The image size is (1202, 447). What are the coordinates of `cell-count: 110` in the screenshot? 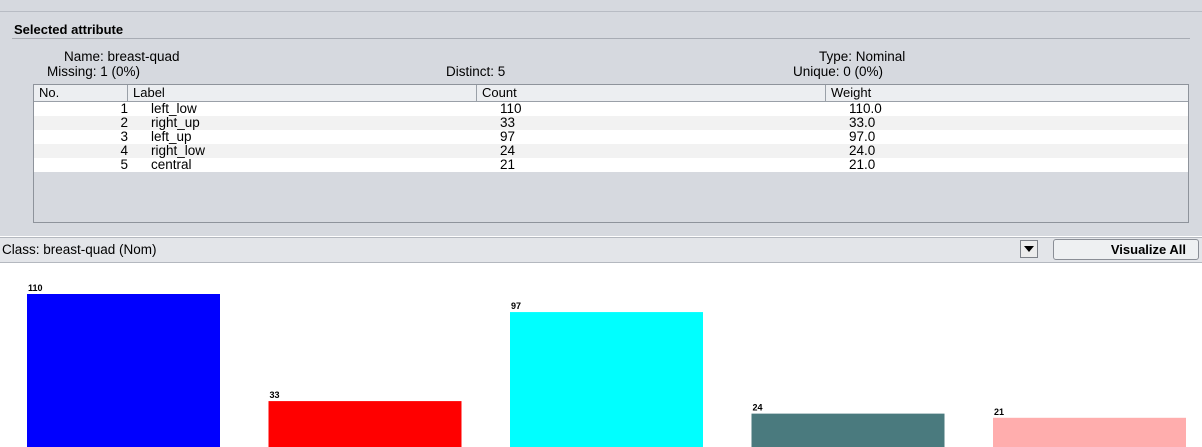 It's located at (511, 108).